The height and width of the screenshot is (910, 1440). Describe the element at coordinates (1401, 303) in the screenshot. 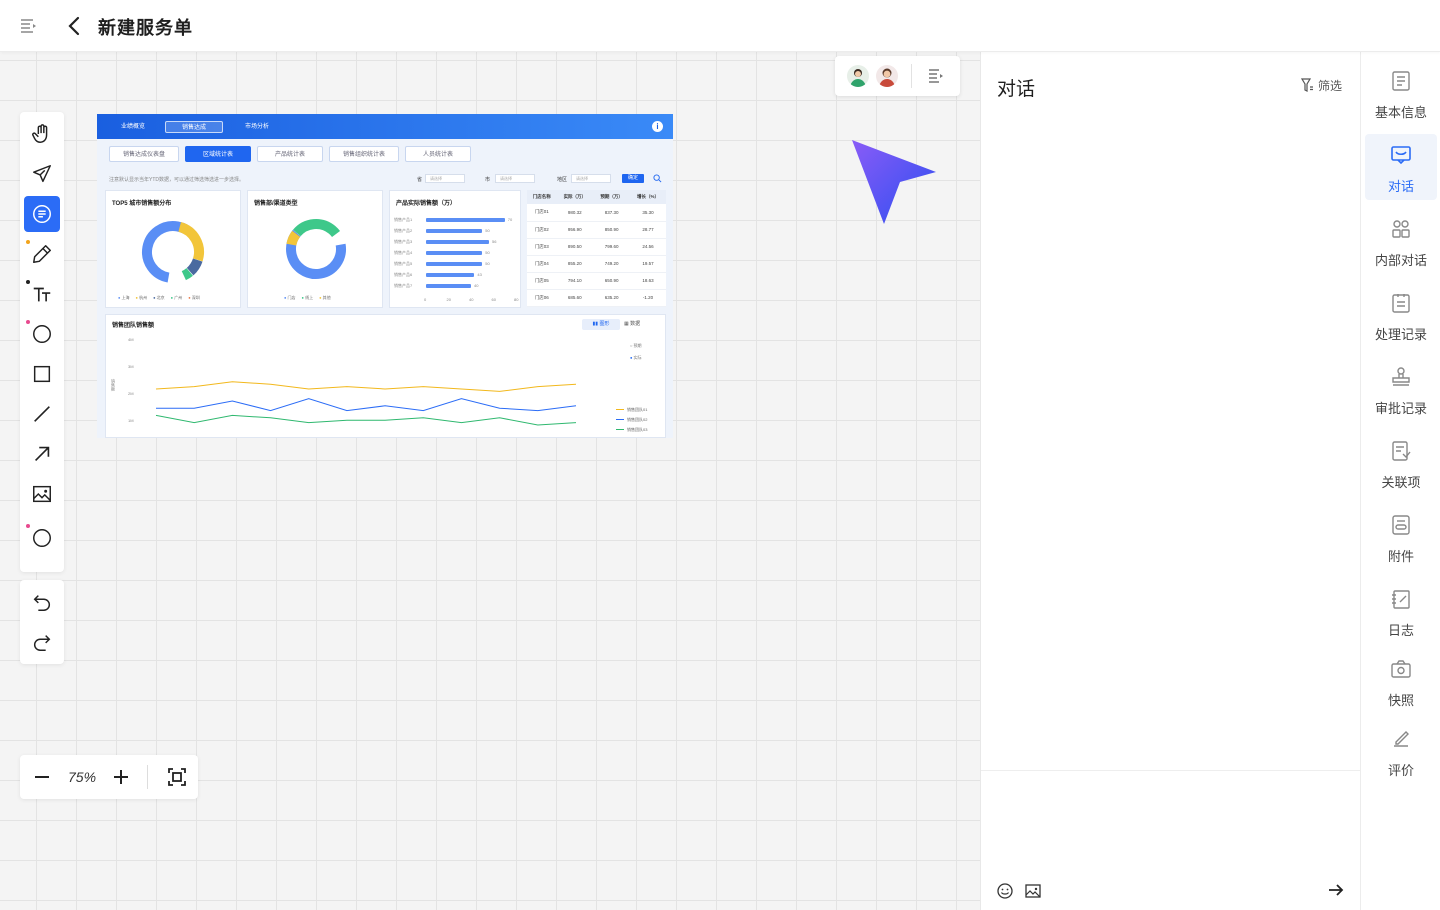

I see `record-icon` at that location.